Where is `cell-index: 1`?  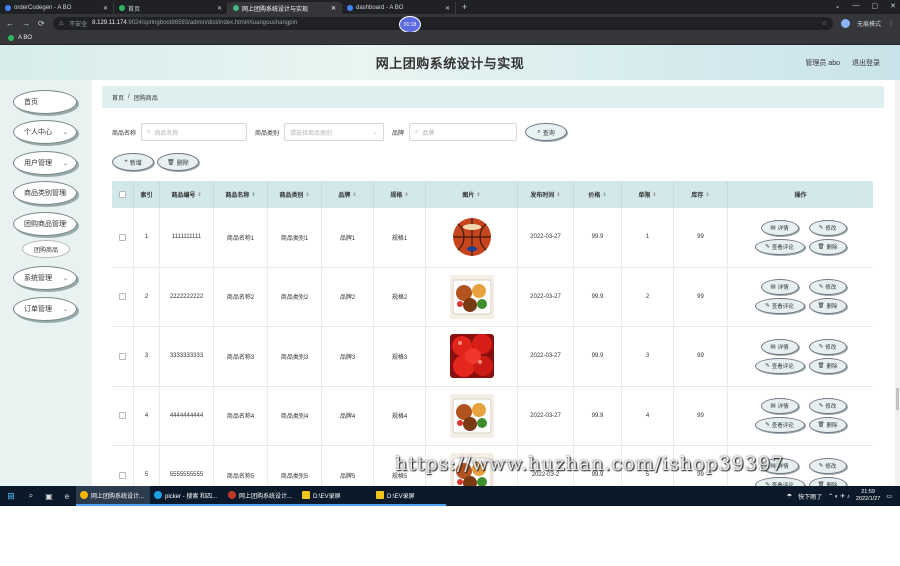
cell-index: 1 is located at coordinates (147, 237).